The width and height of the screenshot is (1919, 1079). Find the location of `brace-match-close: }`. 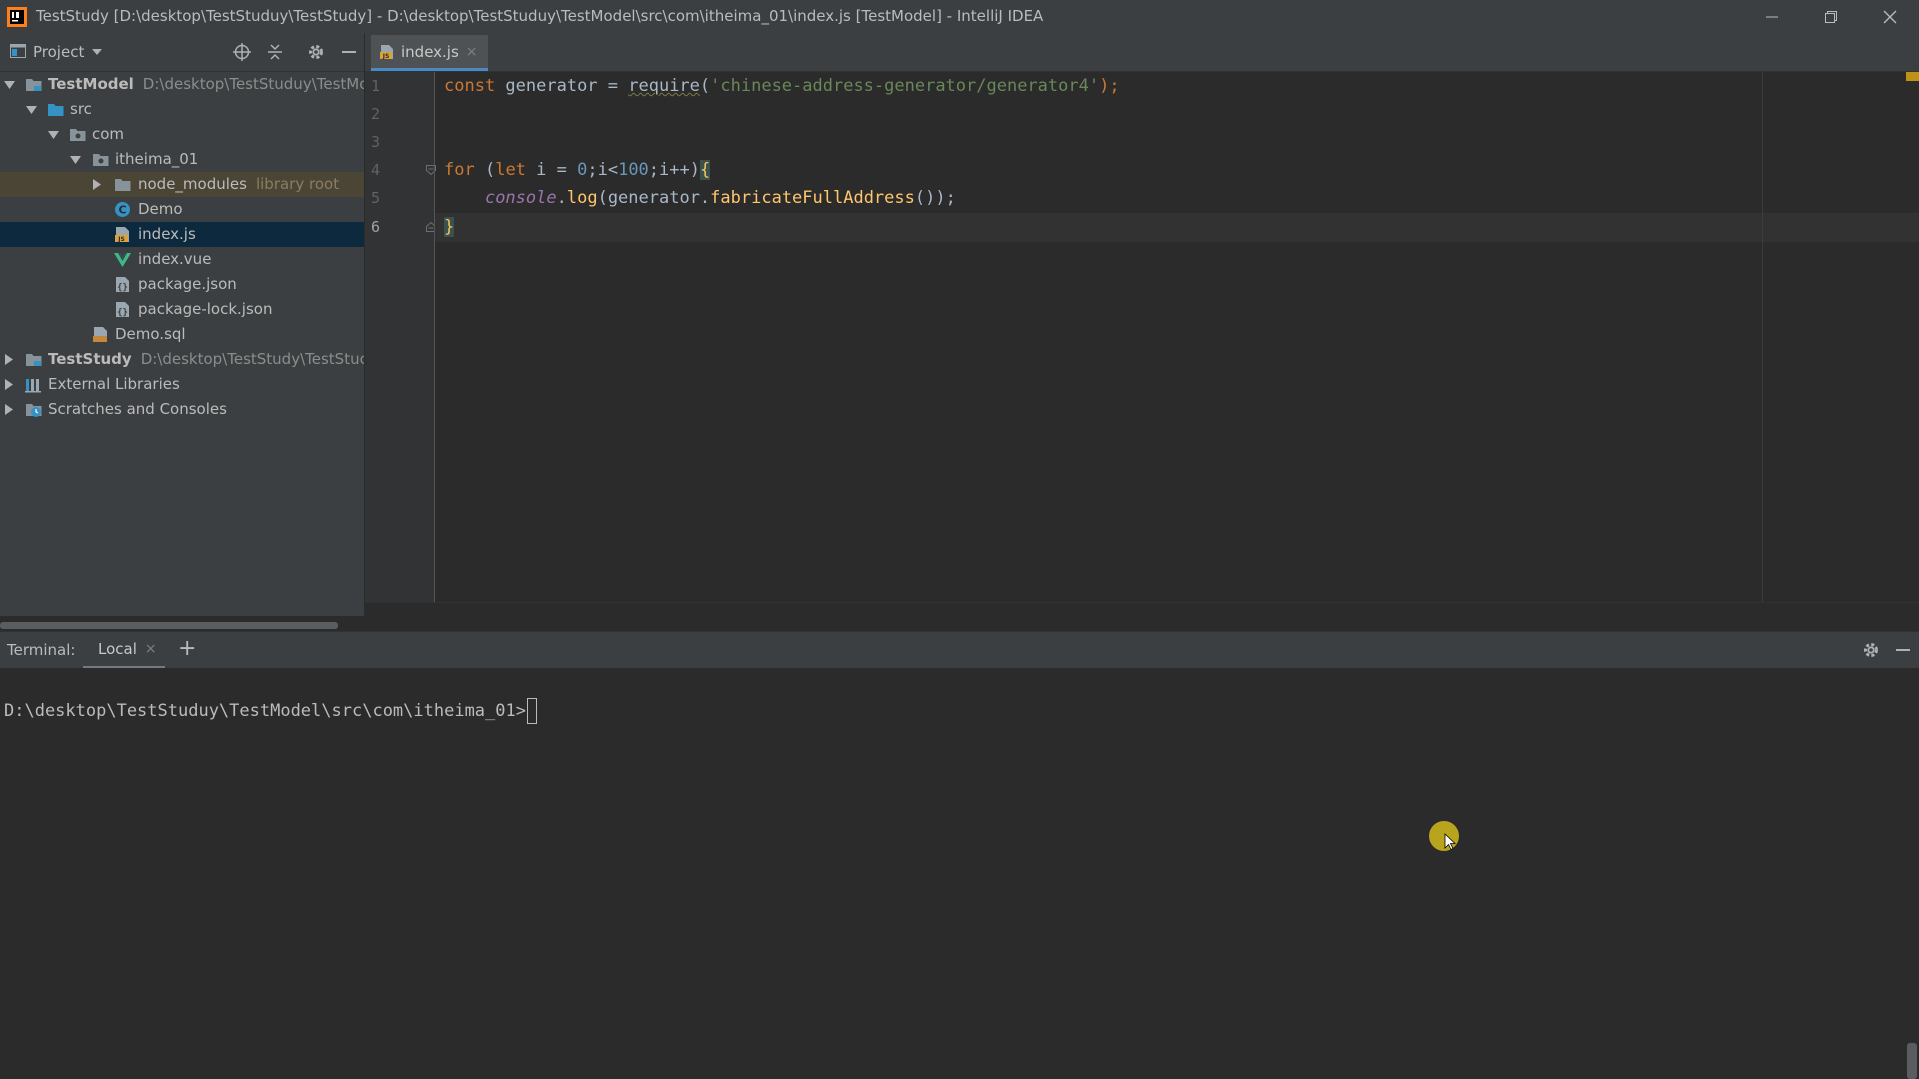

brace-match-close: } is located at coordinates (449, 227).